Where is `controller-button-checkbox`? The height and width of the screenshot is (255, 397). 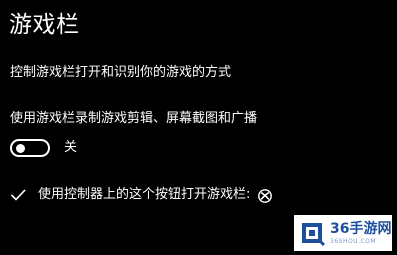 controller-button-checkbox is located at coordinates (18, 195).